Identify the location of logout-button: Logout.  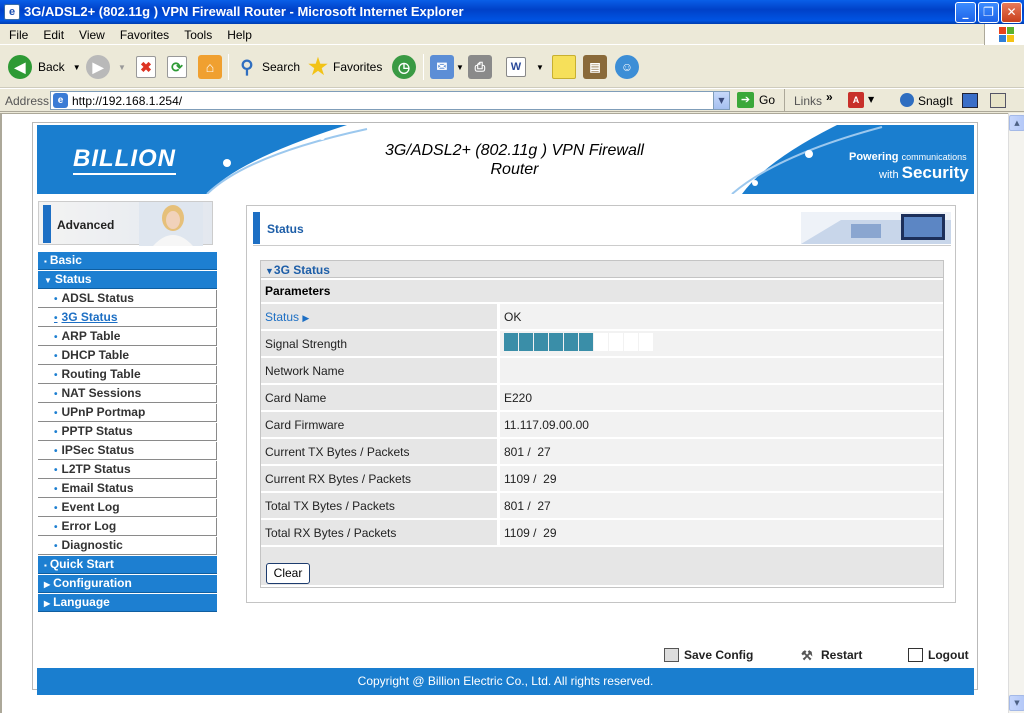
(938, 655).